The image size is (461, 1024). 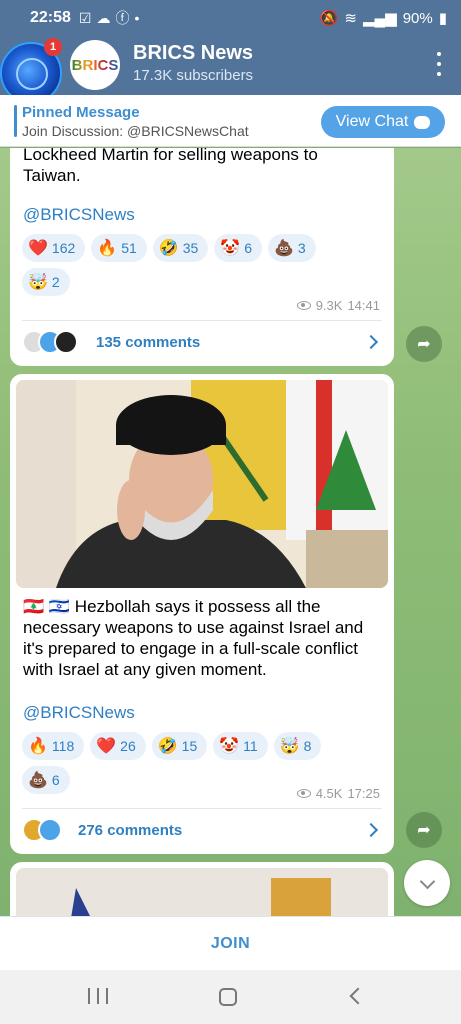 What do you see at coordinates (107, 248) in the screenshot?
I see `fire-icon: 🔥` at bounding box center [107, 248].